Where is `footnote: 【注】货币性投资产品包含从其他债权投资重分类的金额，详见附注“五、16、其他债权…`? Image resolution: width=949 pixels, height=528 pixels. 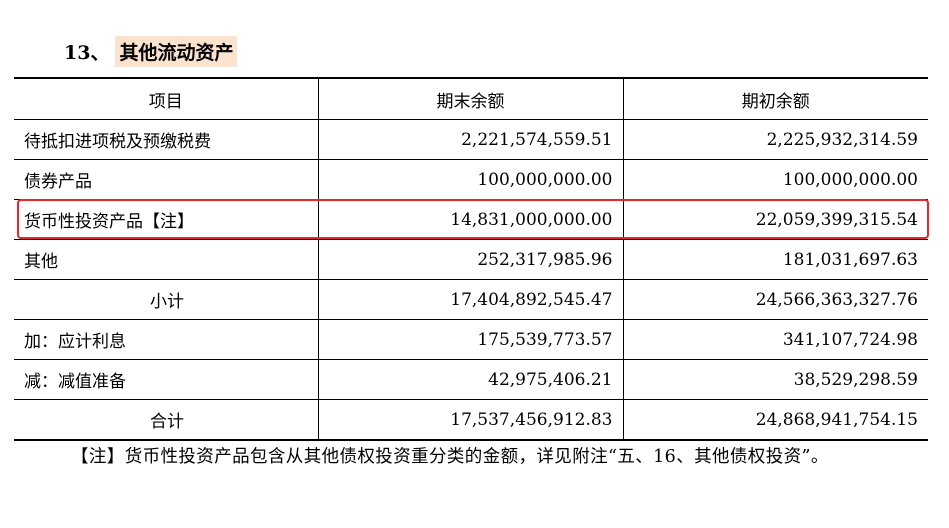
footnote: 【注】货币性投资产品包含从其他债权投资重分类的金额，详见附注“五、16、其他债权… is located at coordinates (450, 457).